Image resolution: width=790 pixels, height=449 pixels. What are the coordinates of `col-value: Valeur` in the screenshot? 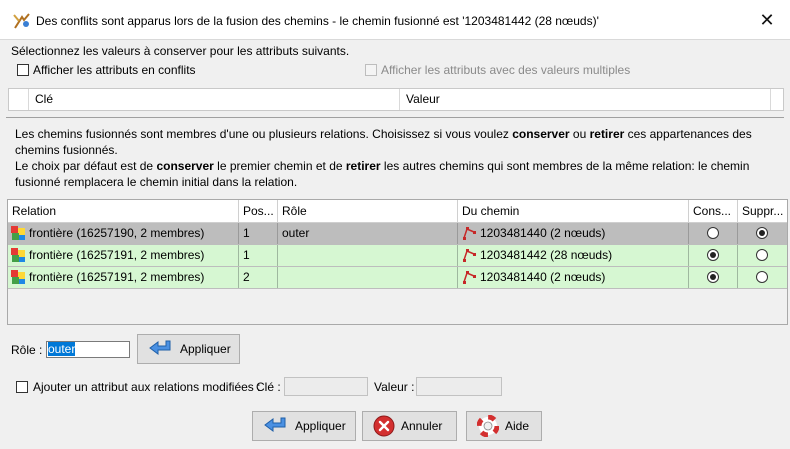 It's located at (585, 99).